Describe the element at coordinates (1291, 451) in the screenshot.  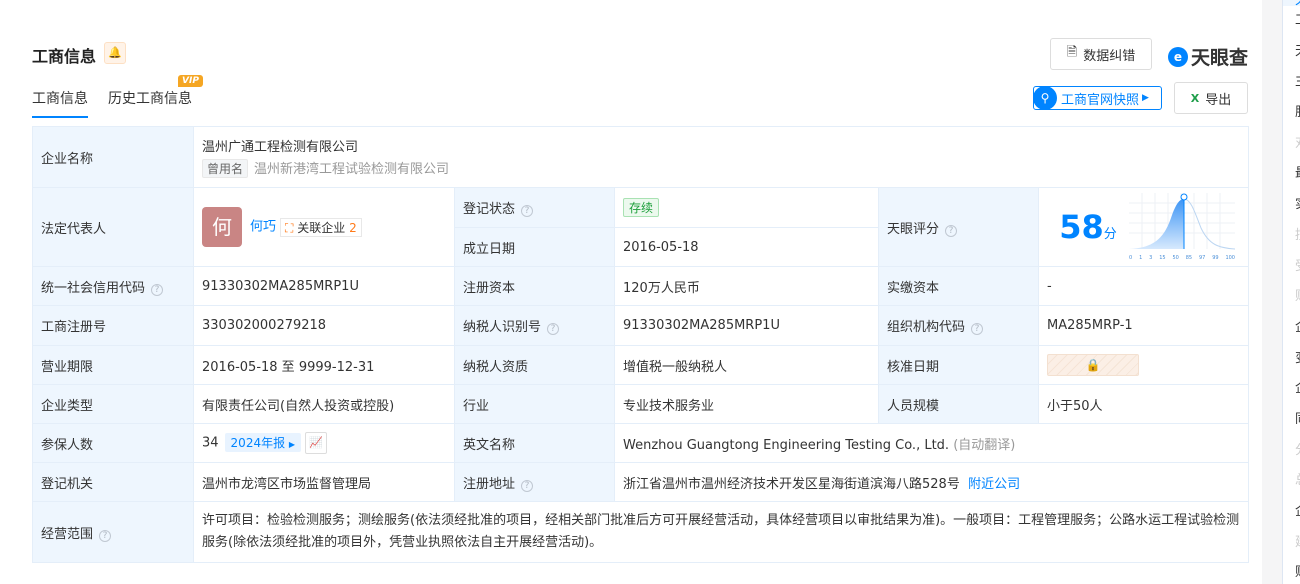
I see `nav-item: 分` at that location.